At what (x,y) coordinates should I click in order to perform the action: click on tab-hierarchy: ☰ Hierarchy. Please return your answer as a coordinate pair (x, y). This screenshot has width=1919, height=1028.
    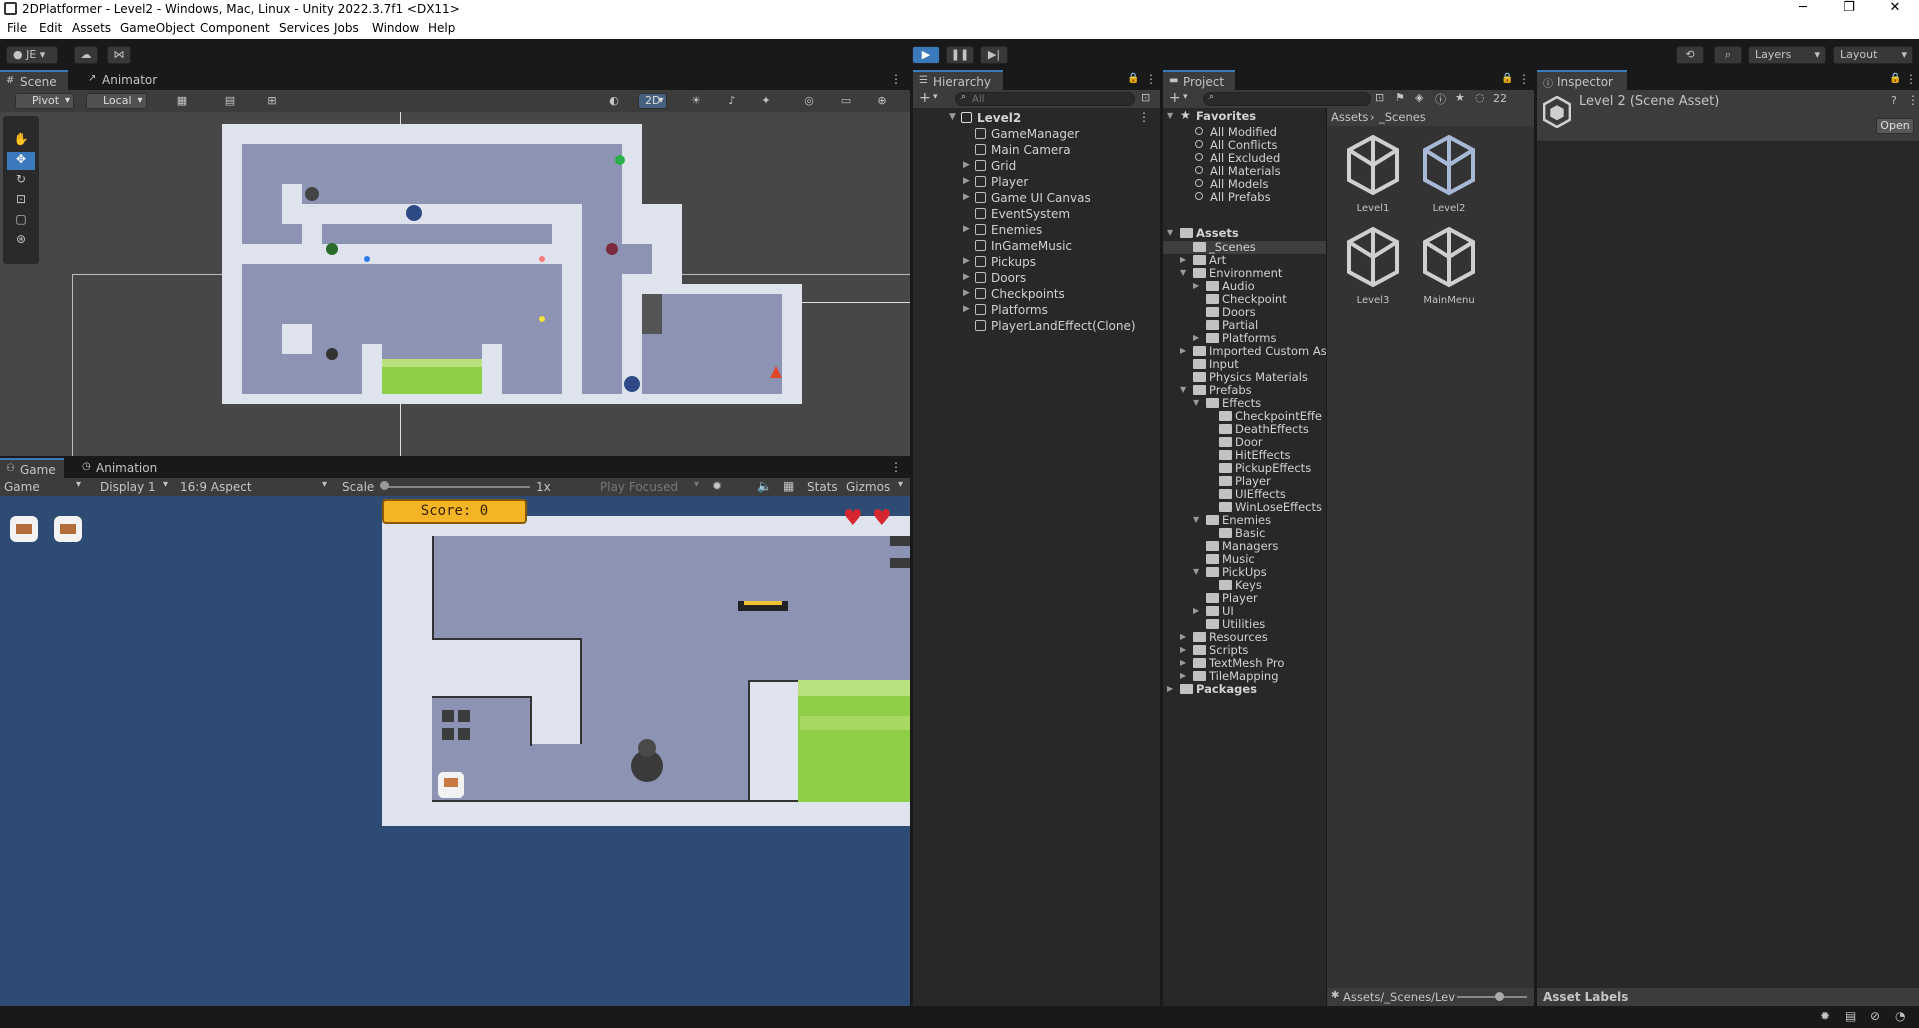
    Looking at the image, I should click on (958, 80).